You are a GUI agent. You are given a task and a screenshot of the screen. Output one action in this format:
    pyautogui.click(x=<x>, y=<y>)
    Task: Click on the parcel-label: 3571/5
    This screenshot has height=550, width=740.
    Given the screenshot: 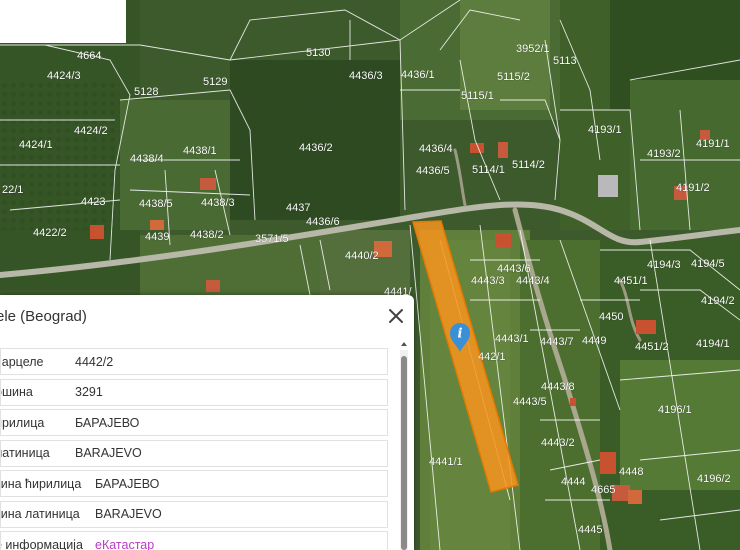 What is the action you would take?
    pyautogui.click(x=272, y=239)
    